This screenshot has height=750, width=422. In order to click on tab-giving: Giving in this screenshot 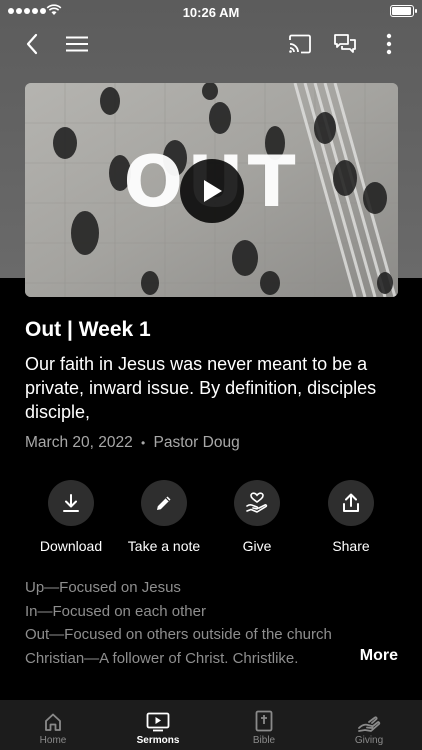, I will do `click(369, 725)`.